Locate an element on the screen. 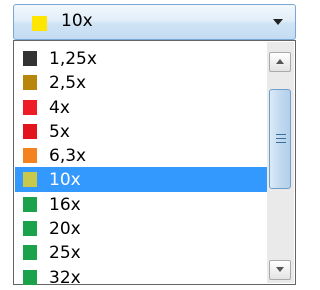 This screenshot has height=290, width=320. item-label: 32x is located at coordinates (65, 277).